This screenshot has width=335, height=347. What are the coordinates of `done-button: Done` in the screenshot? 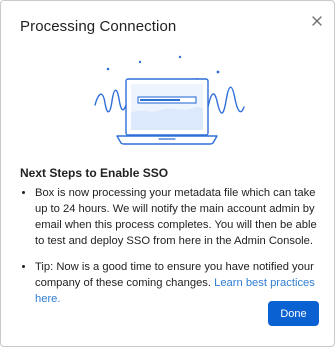 It's located at (293, 313).